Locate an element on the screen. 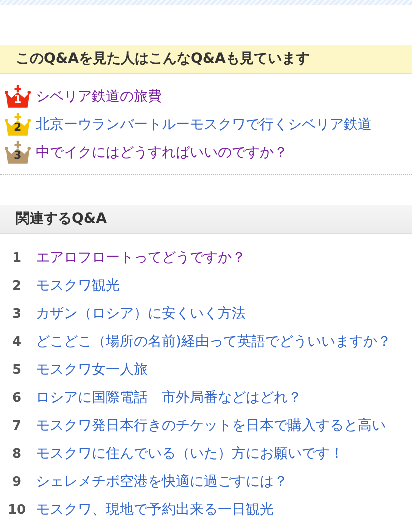 Image resolution: width=412 pixels, height=530 pixels. question-link: モスクワに住んでいる（いた）方にお願いです！ is located at coordinates (190, 454).